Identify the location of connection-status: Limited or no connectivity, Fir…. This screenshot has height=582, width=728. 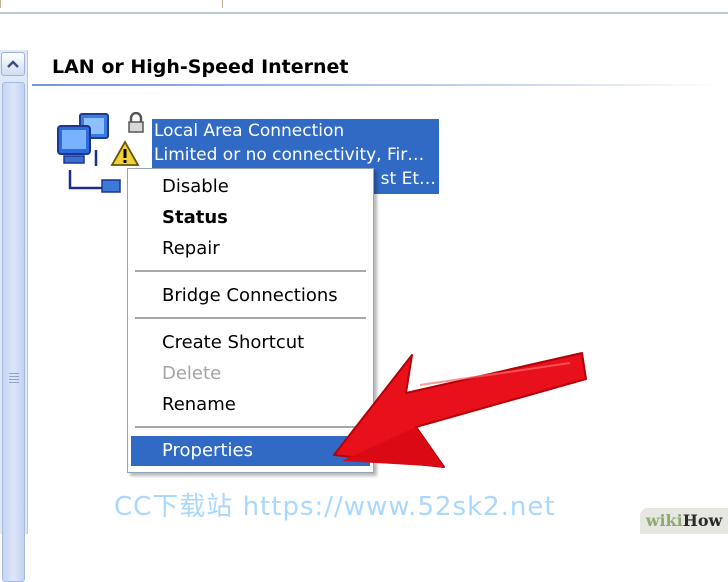
(289, 155).